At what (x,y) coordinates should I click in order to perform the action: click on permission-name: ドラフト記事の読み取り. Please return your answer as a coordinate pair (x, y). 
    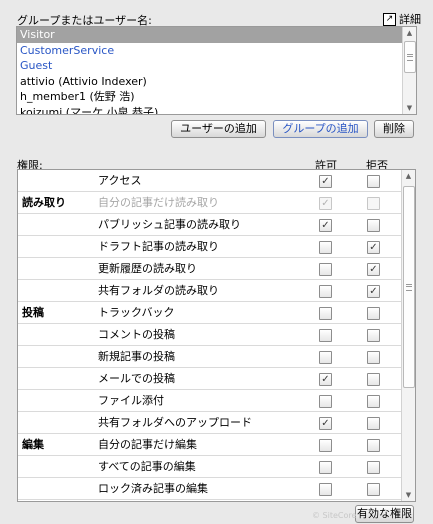
    Looking at the image, I should click on (158, 246).